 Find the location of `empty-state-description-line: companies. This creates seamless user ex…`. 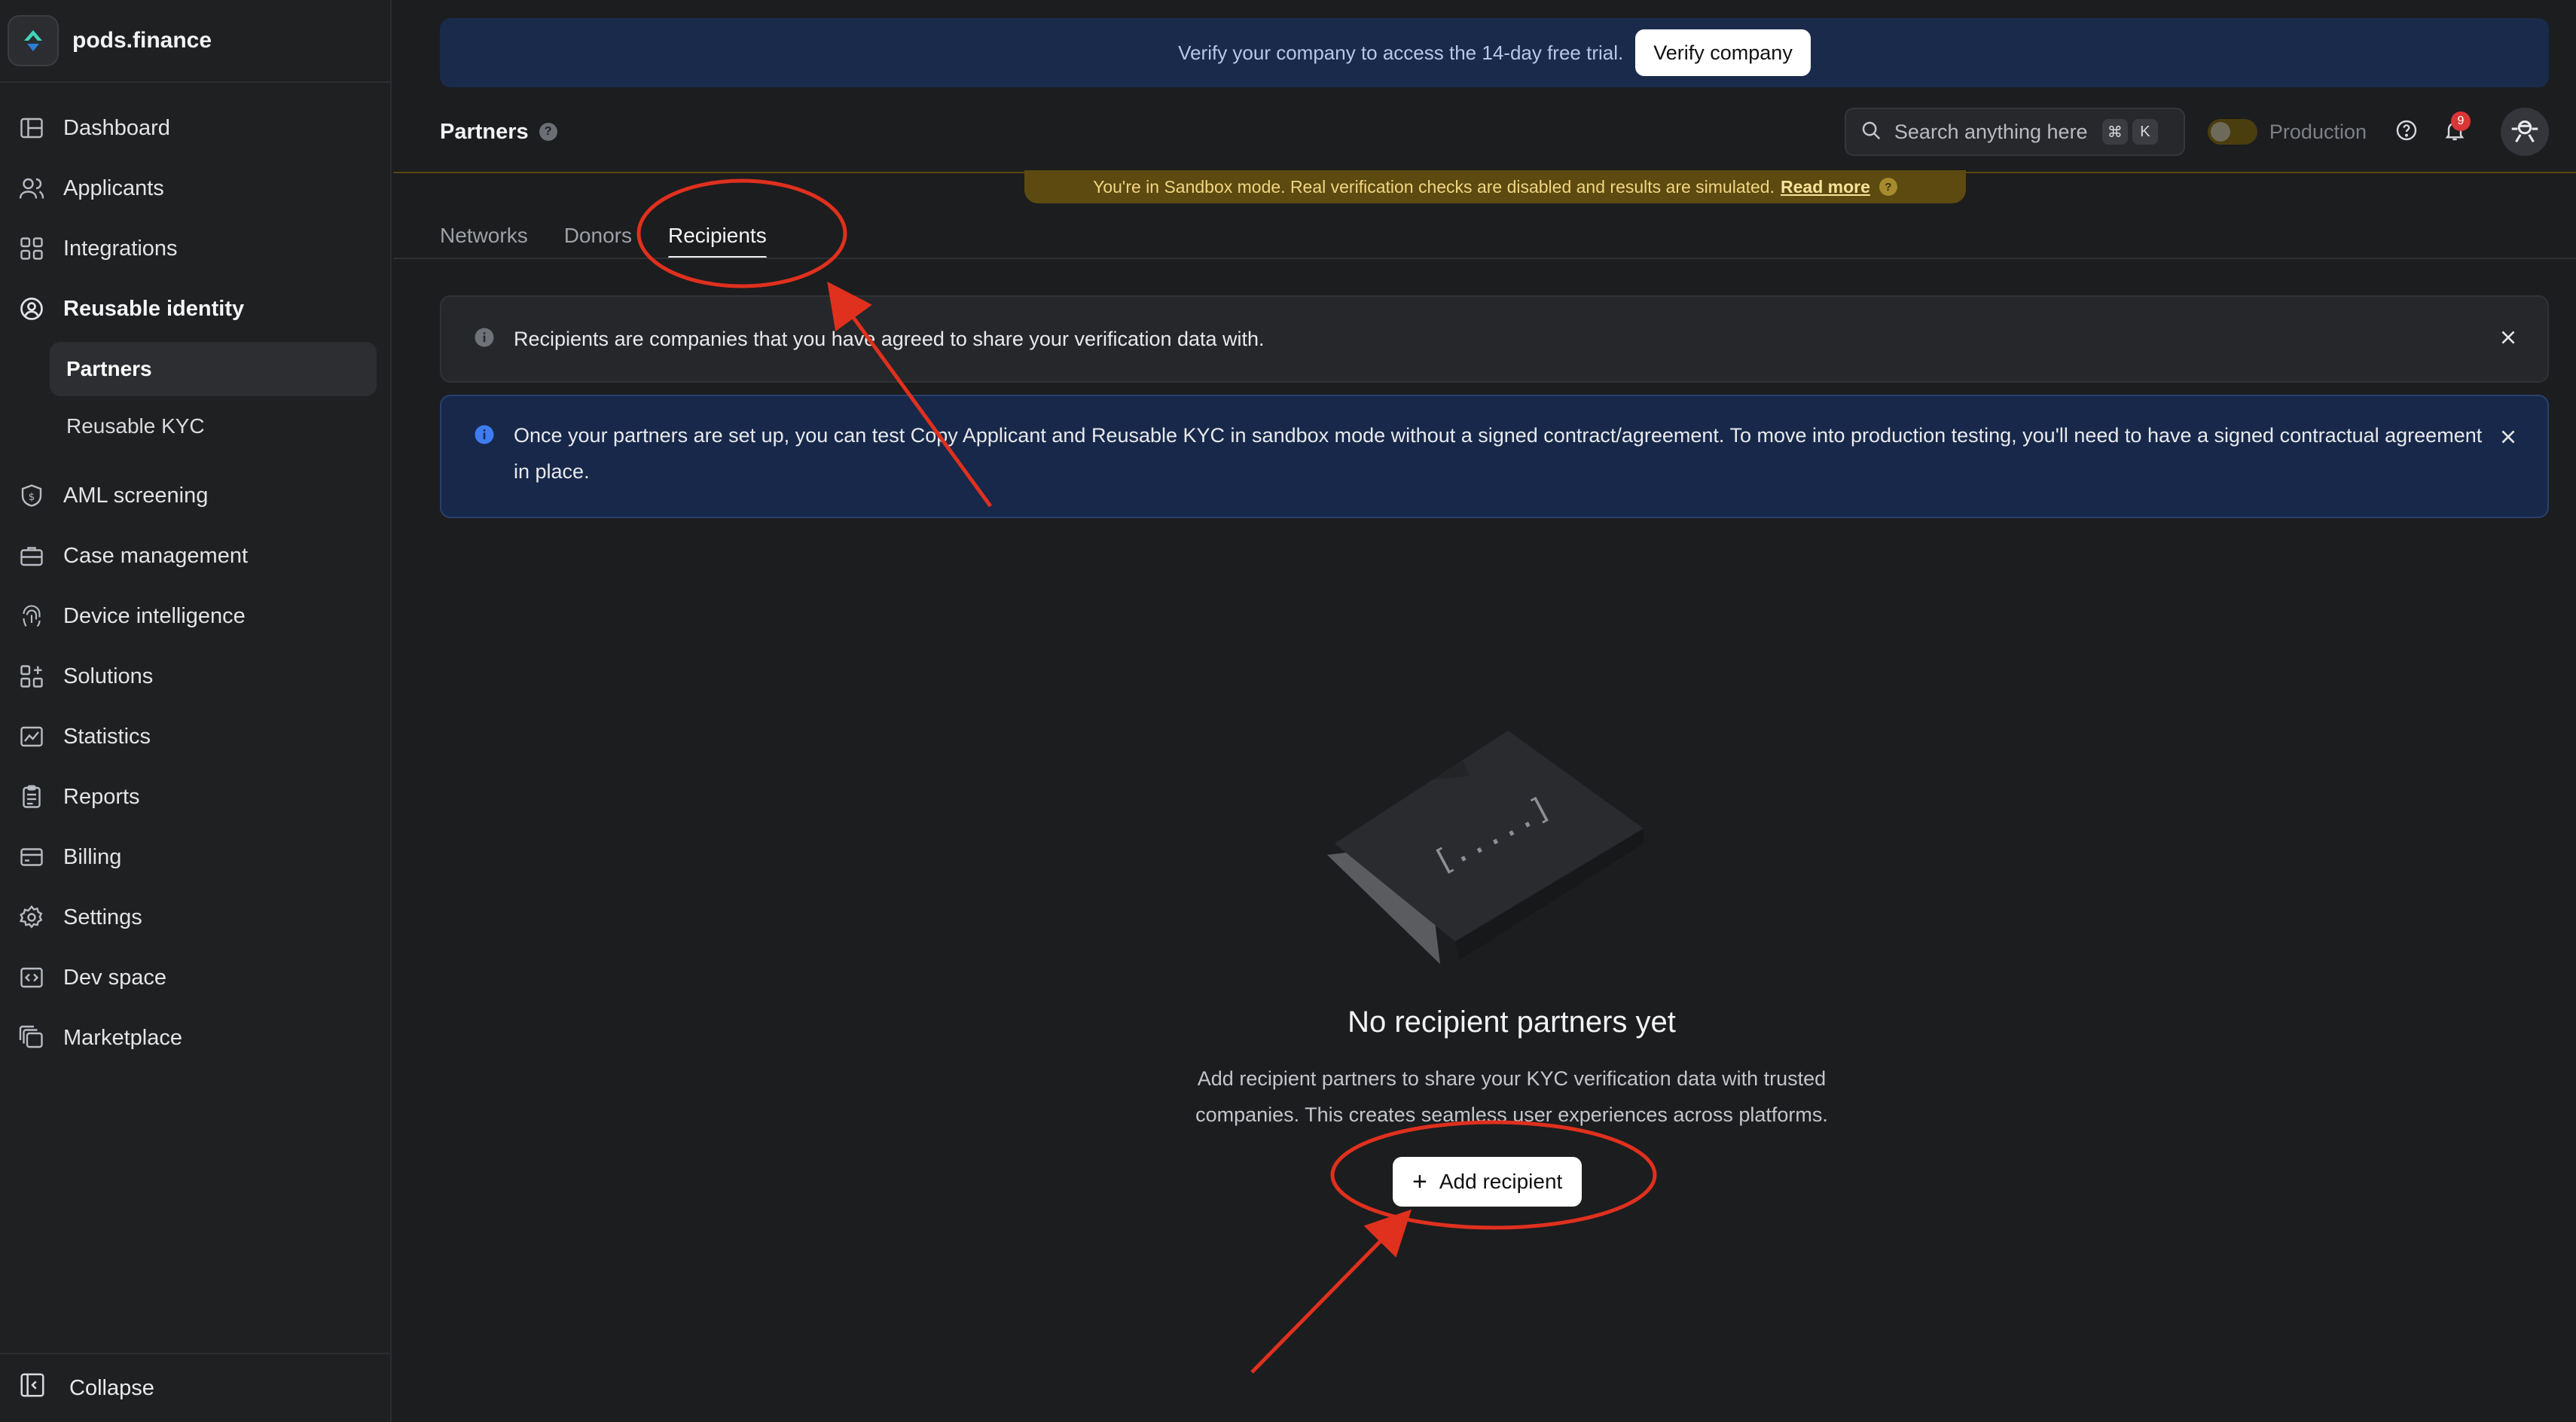

empty-state-description-line: companies. This creates seamless user ex… is located at coordinates (1512, 1114).